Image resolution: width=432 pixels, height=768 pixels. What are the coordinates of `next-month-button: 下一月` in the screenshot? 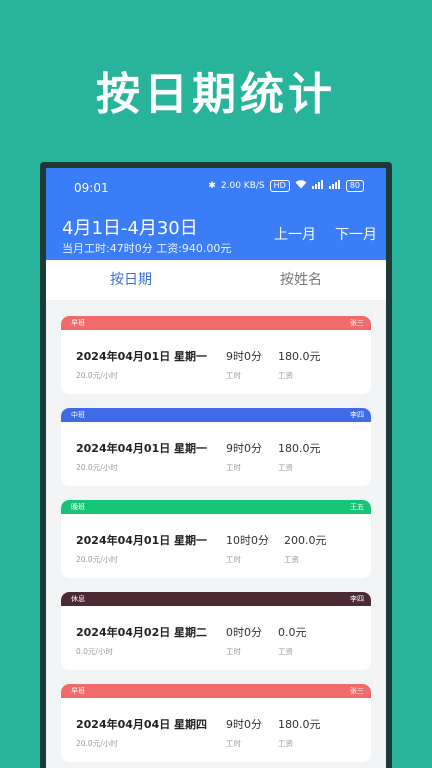 It's located at (356, 234).